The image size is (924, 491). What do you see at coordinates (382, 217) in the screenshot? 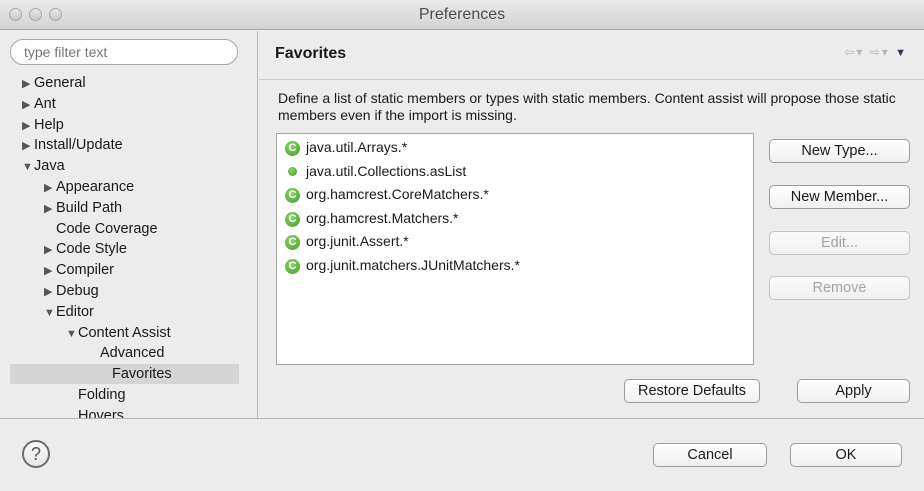
I see `favorite-label: org.hamcrest.Matchers.*` at bounding box center [382, 217].